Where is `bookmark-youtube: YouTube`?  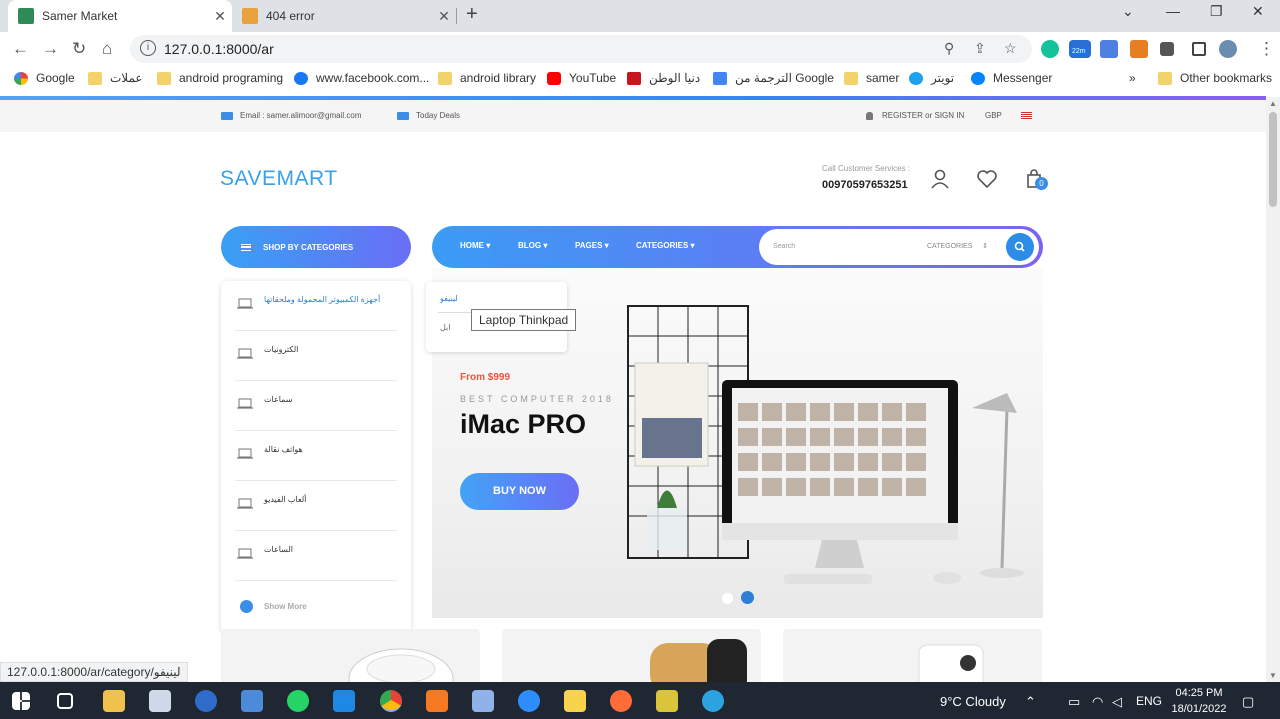 bookmark-youtube: YouTube is located at coordinates (581, 78).